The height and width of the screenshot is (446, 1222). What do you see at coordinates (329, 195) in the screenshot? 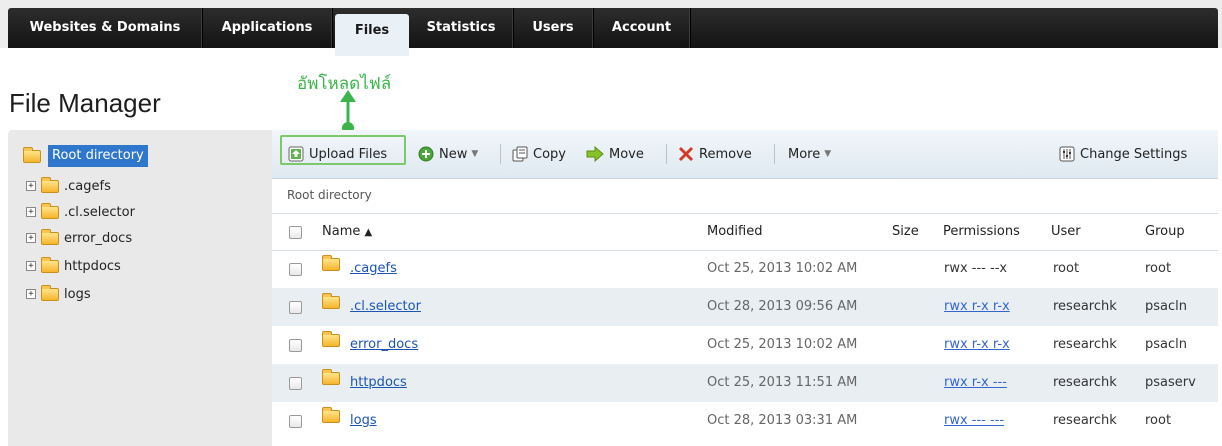
I see `breadcrumb: Root directory` at bounding box center [329, 195].